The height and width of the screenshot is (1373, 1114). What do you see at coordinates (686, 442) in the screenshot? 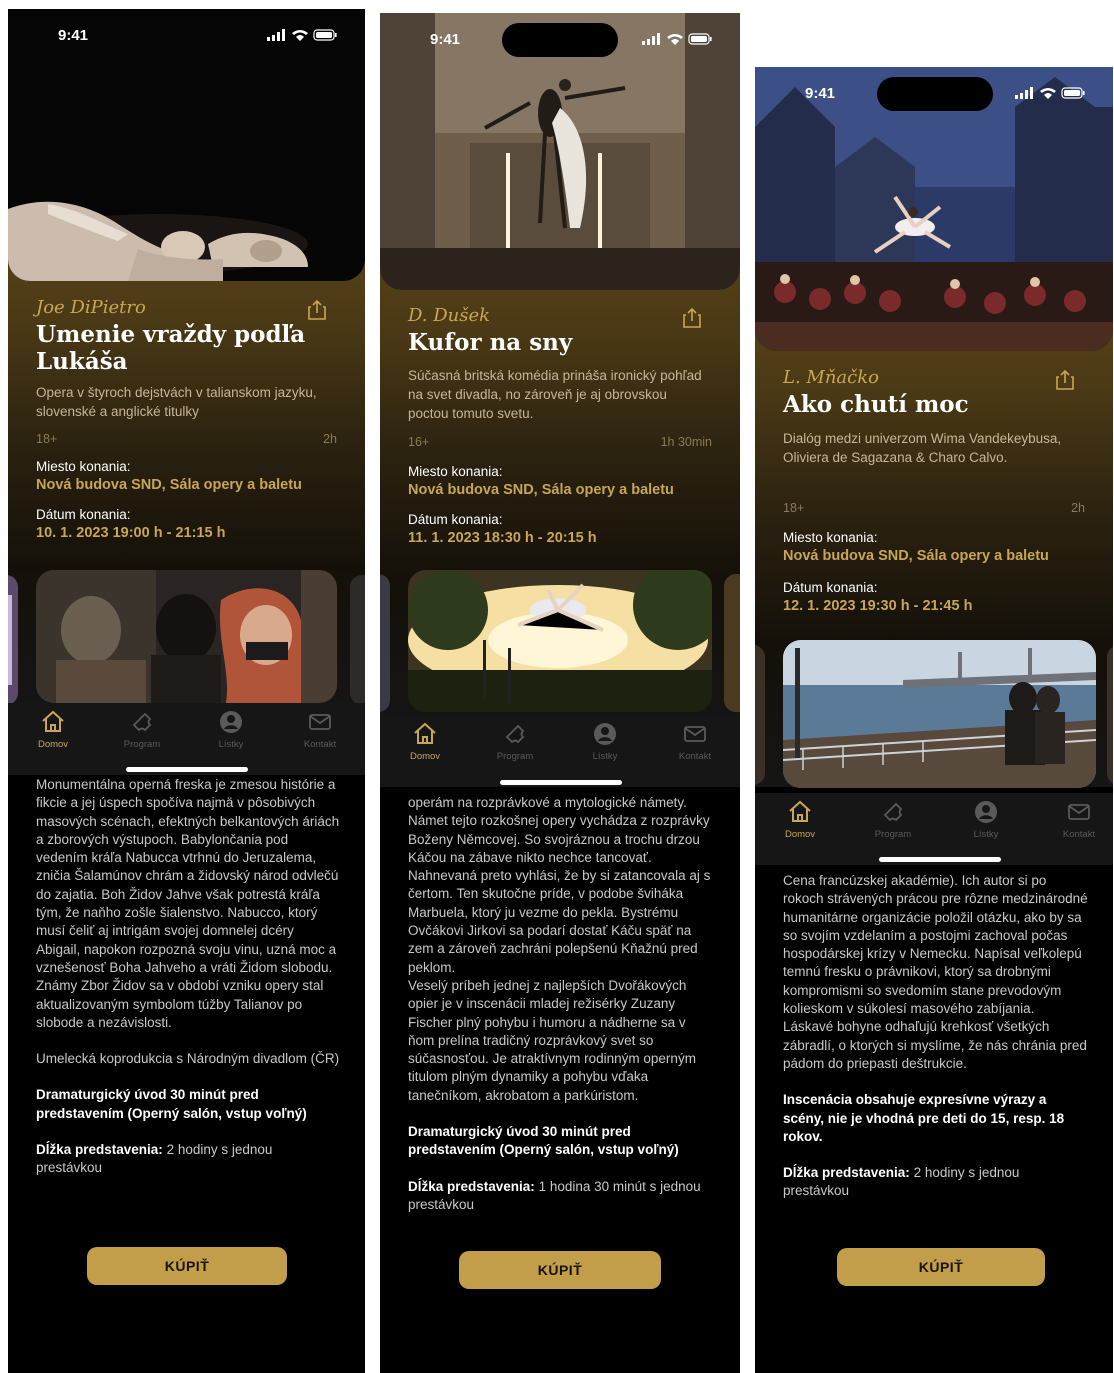
I see `event-duration: 1h 30min` at bounding box center [686, 442].